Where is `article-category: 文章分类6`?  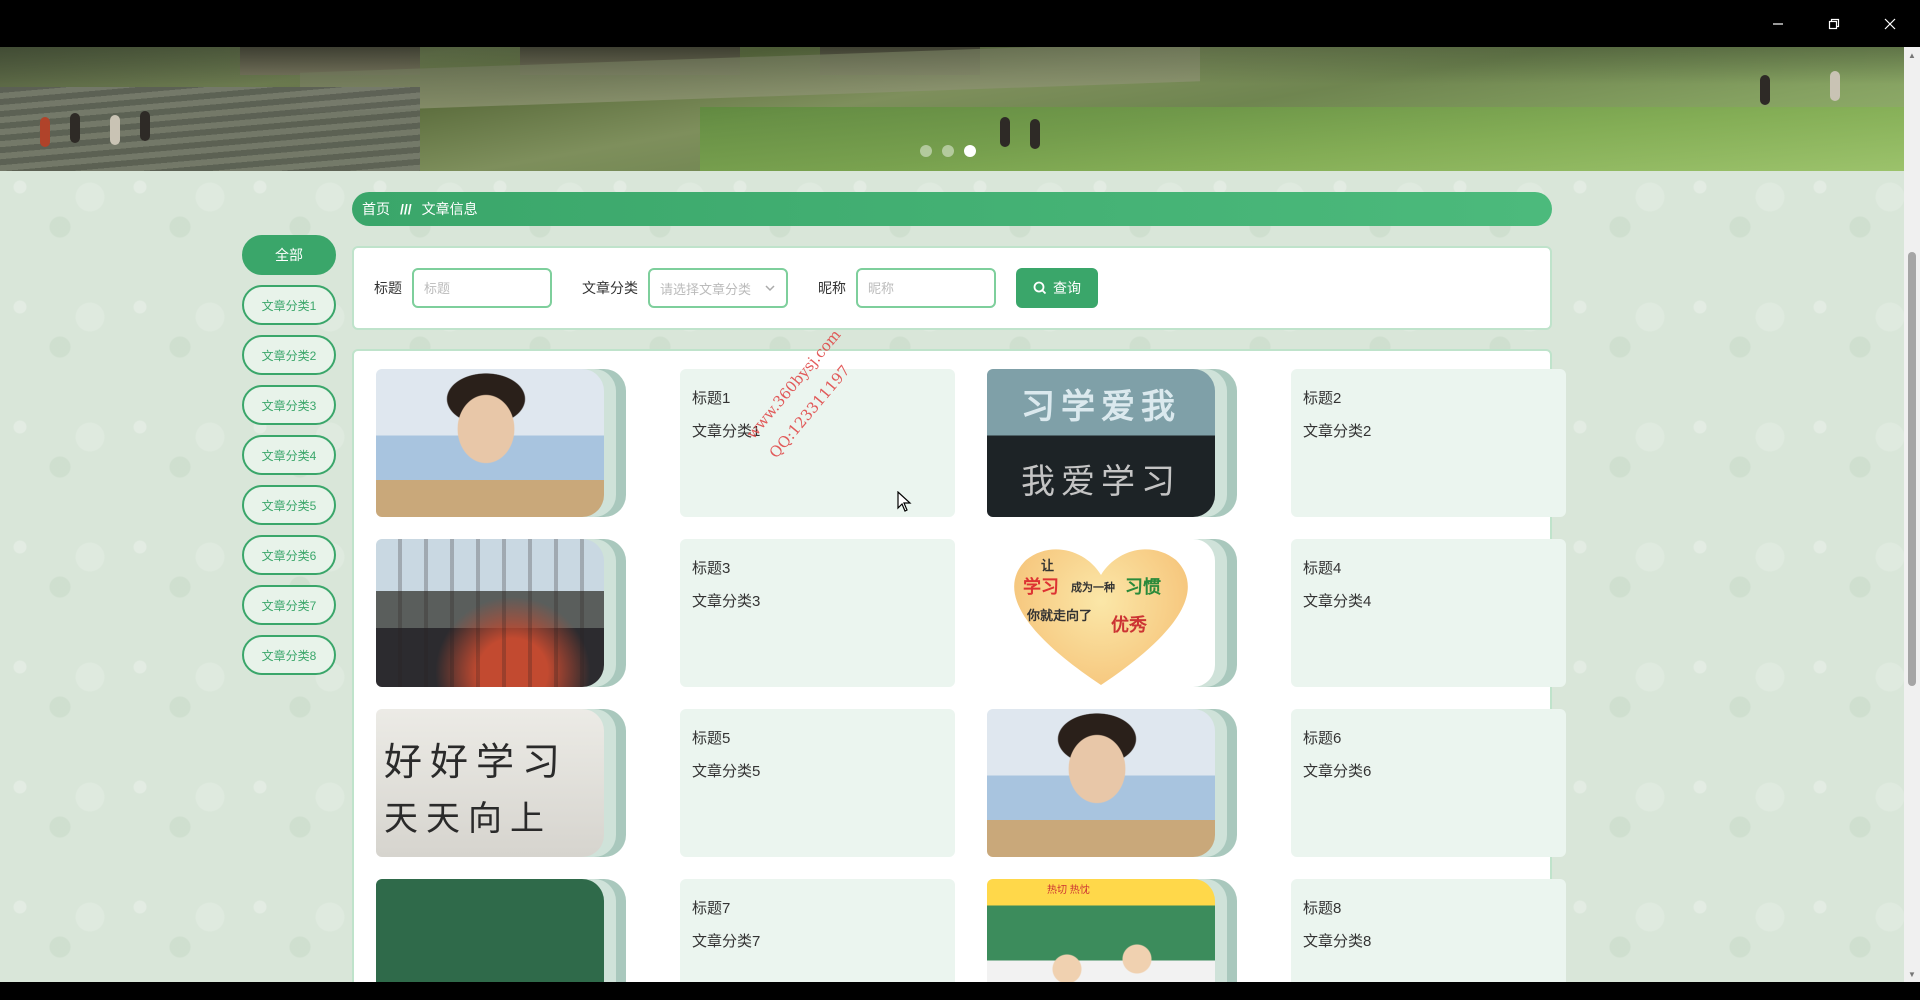 article-category: 文章分类6 is located at coordinates (1337, 771).